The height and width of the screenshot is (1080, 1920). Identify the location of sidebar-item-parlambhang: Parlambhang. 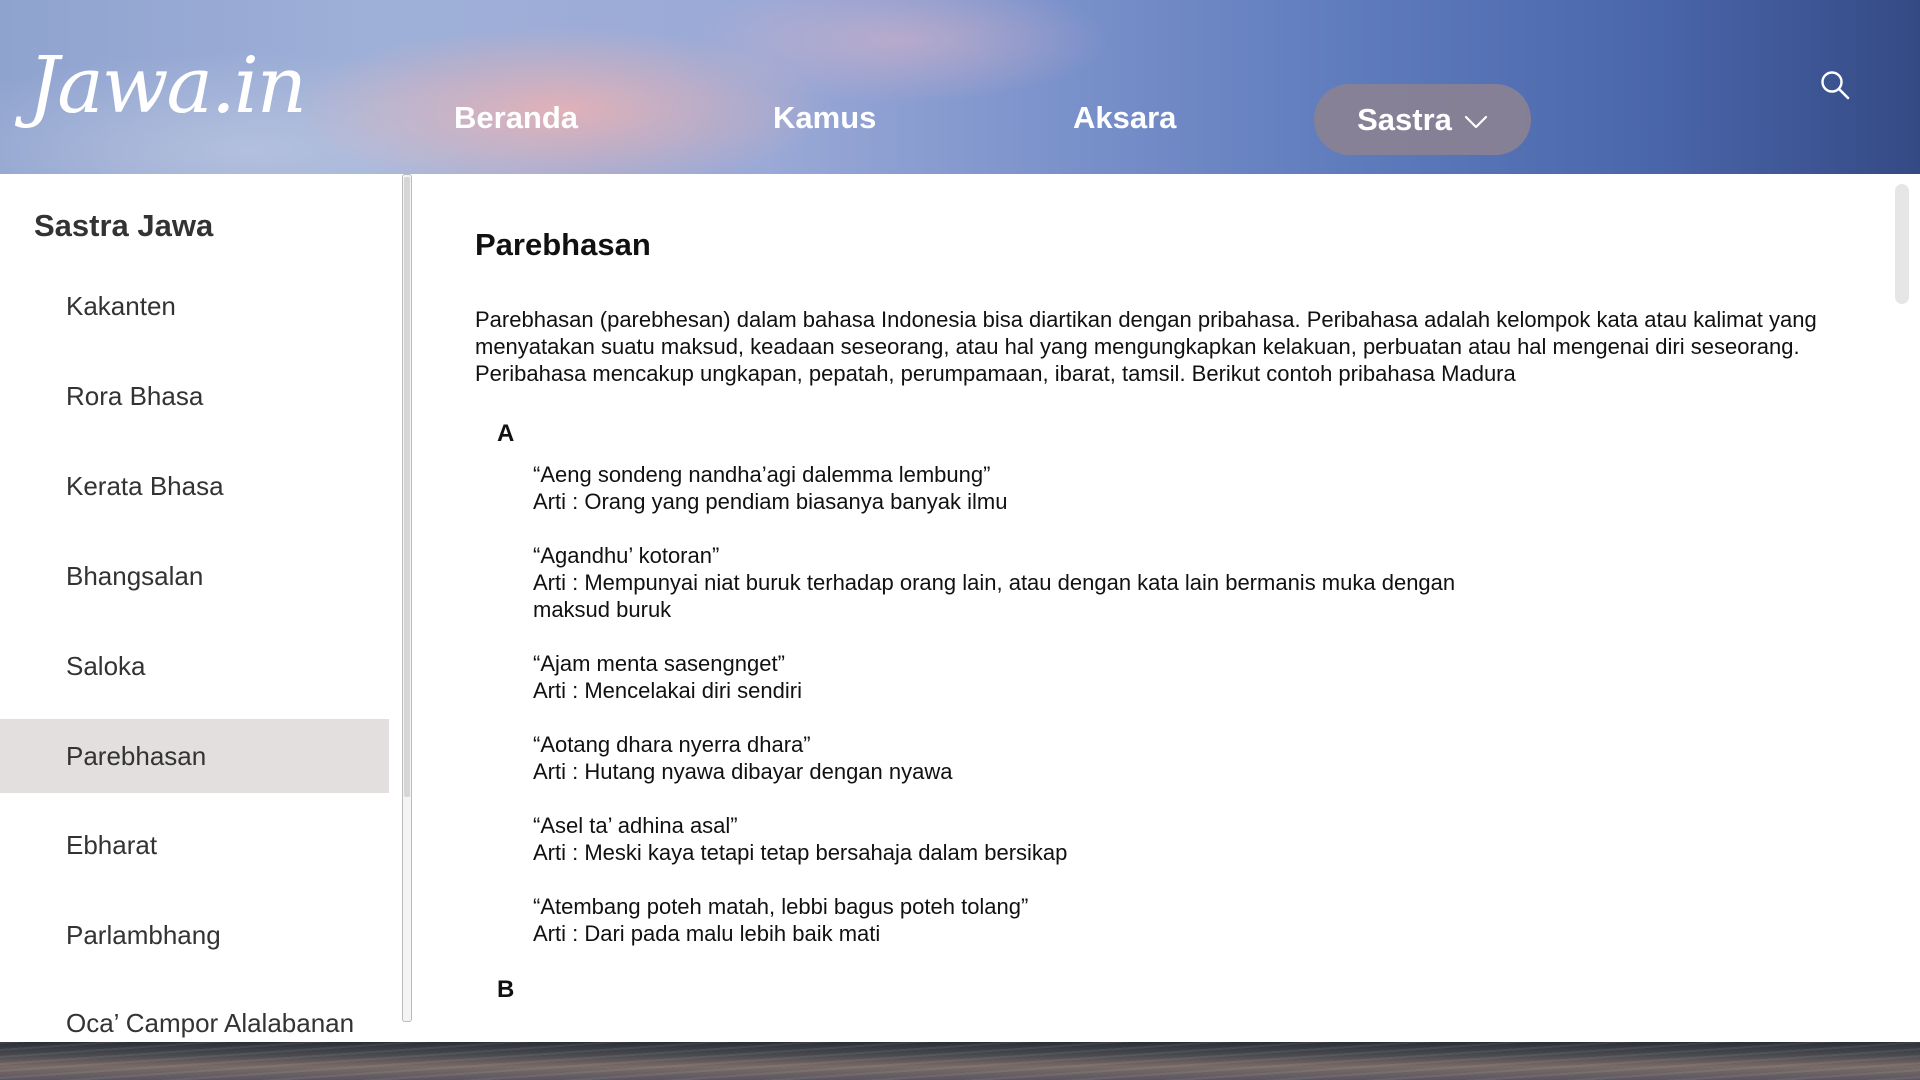
(194, 935).